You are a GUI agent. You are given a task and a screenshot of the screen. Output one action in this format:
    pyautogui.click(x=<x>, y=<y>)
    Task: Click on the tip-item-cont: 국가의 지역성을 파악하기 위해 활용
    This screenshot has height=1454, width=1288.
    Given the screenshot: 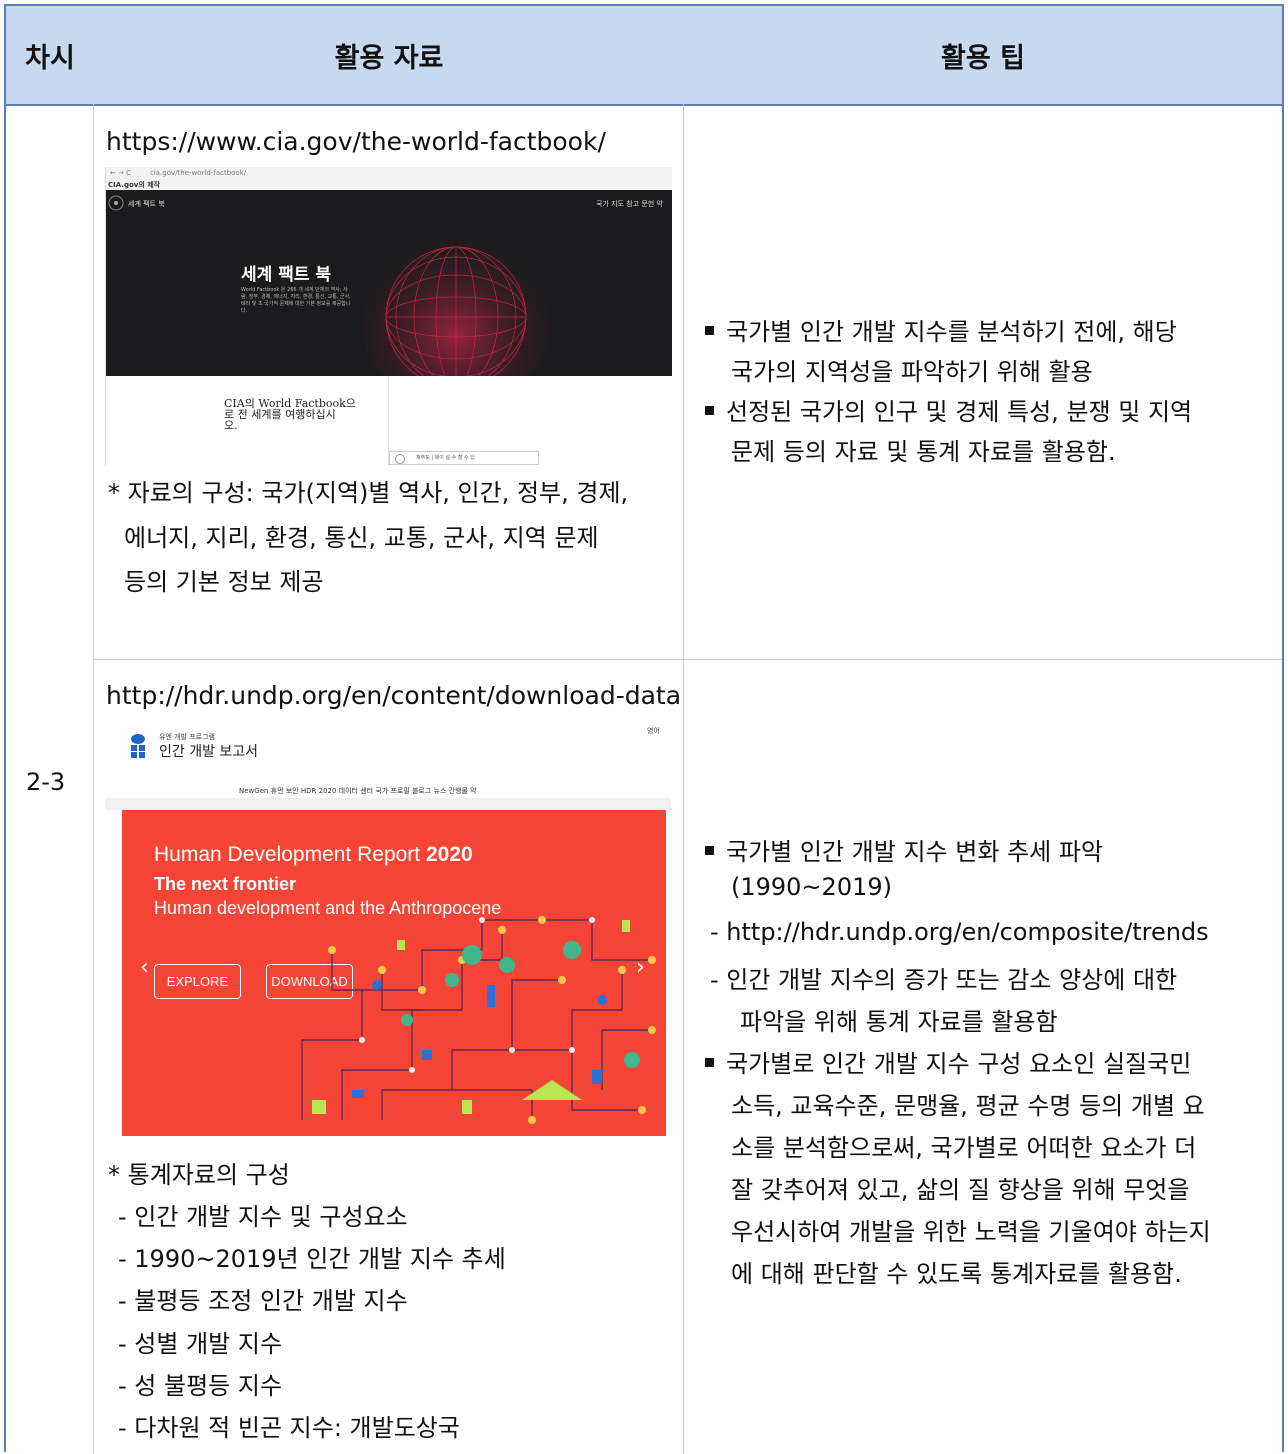 What is the action you would take?
    pyautogui.click(x=912, y=372)
    